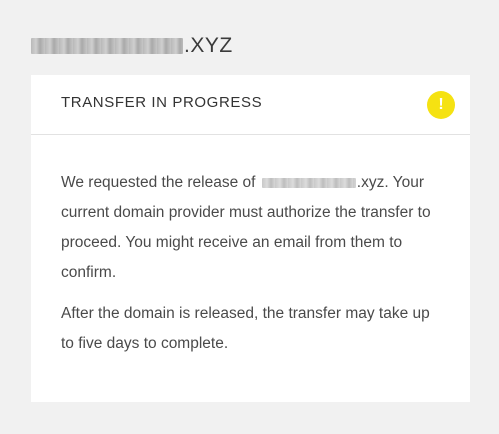  I want to click on card-header: TRANSFER IN PROGRESS !, so click(250, 105).